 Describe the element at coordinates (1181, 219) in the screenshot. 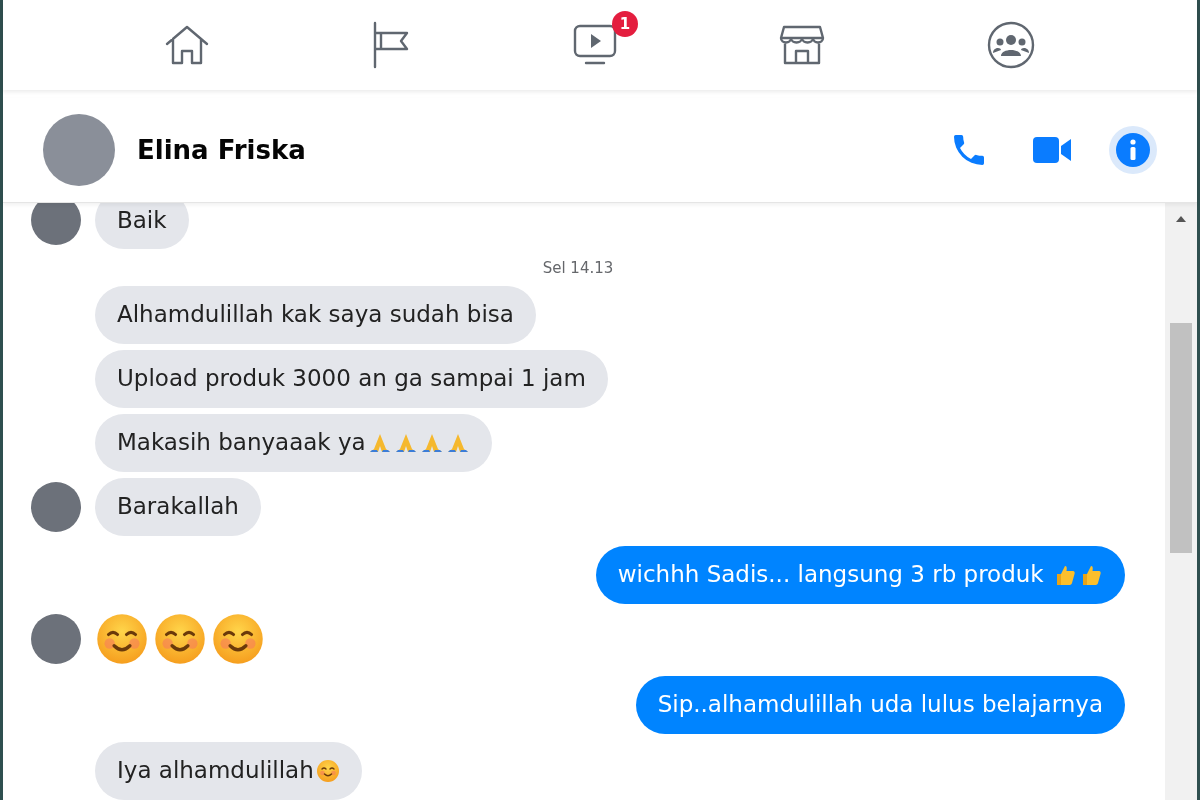

I see `scroll-up-icon` at that location.